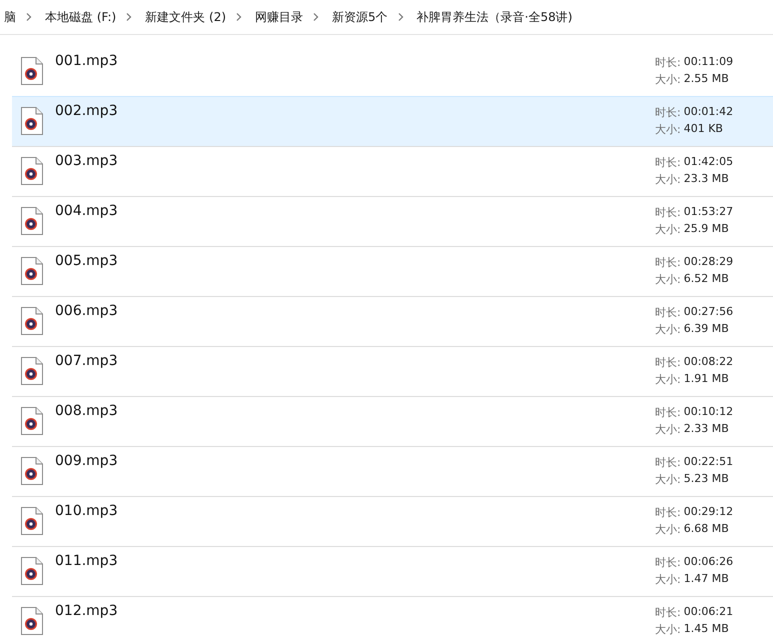 The height and width of the screenshot is (639, 773). Describe the element at coordinates (706, 629) in the screenshot. I see `size-value: 1.45 MB` at that location.